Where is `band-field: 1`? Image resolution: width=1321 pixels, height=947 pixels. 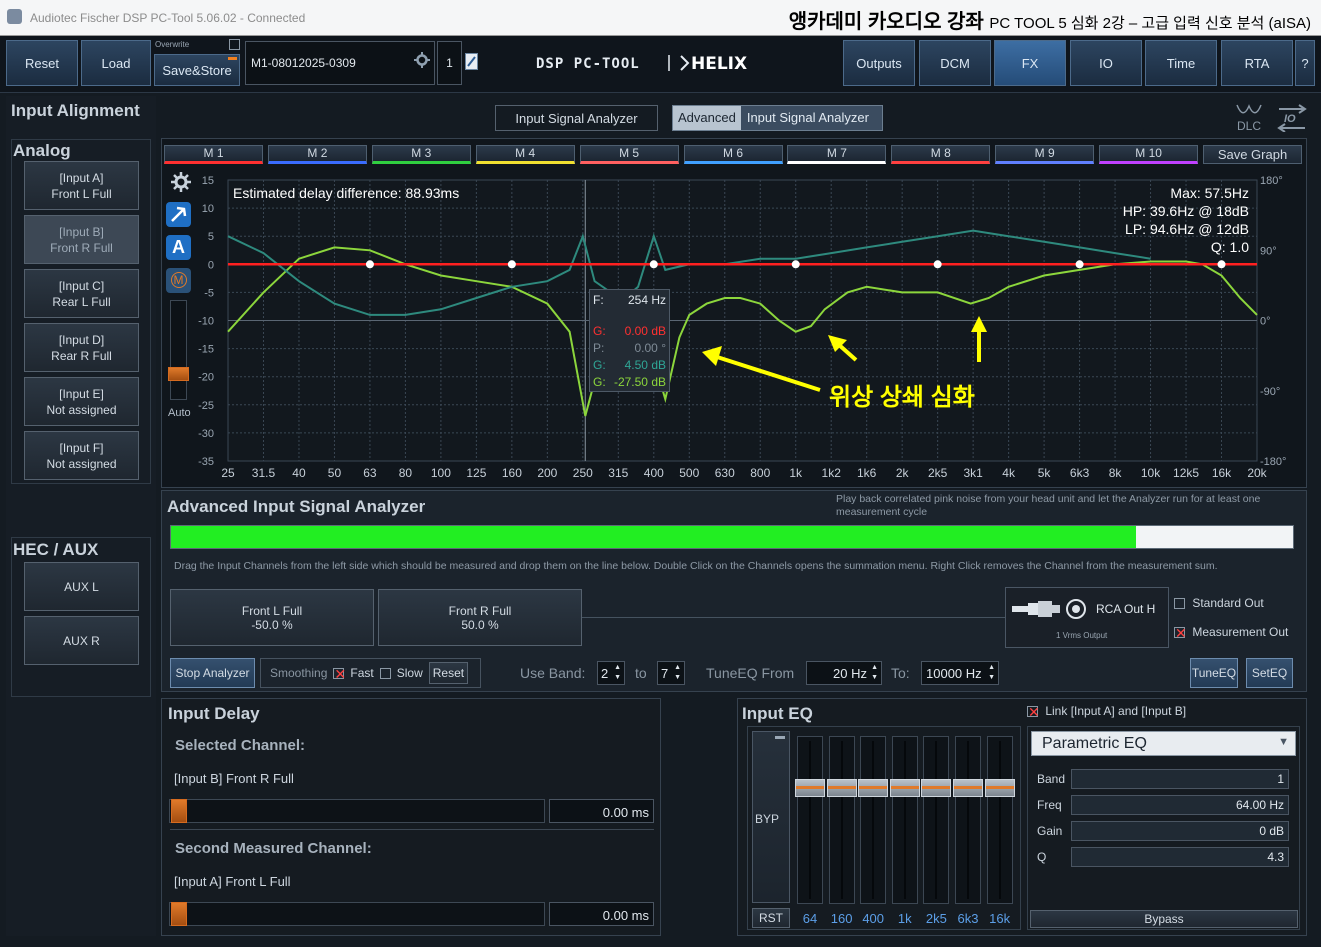
band-field: 1 is located at coordinates (1180, 779).